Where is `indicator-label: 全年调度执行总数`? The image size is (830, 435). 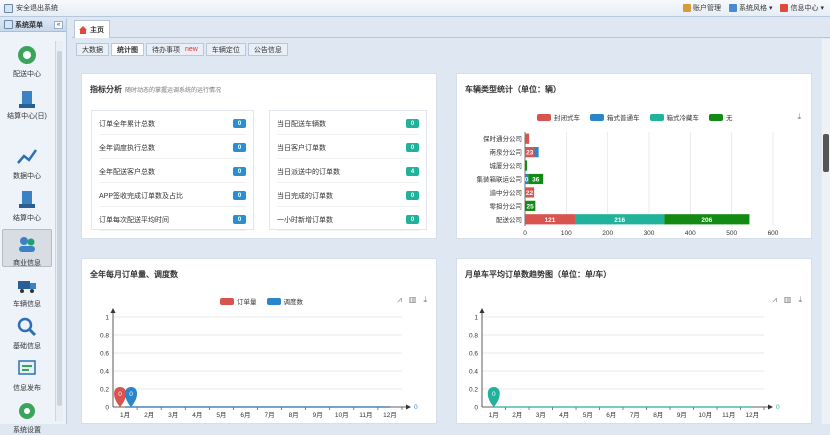
indicator-label: 全年调度执行总数 is located at coordinates (127, 148).